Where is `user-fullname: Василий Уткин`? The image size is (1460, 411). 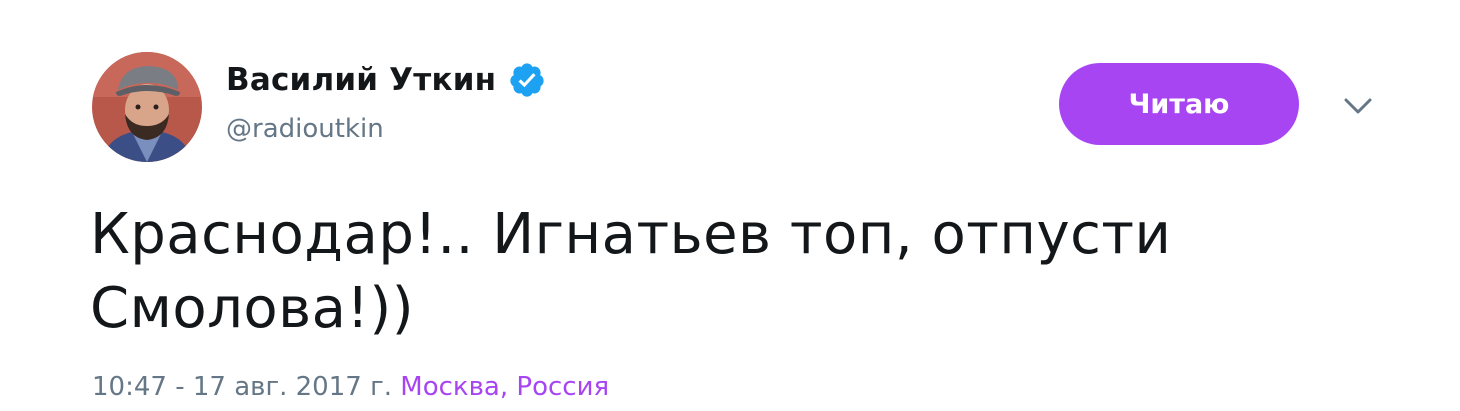
user-fullname: Василий Уткин is located at coordinates (361, 80).